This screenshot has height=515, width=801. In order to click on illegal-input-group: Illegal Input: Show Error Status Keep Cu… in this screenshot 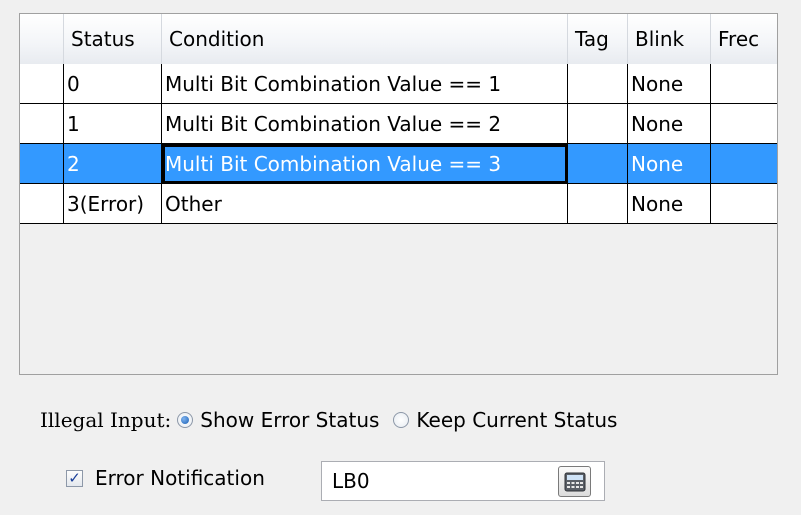, I will do `click(335, 420)`.